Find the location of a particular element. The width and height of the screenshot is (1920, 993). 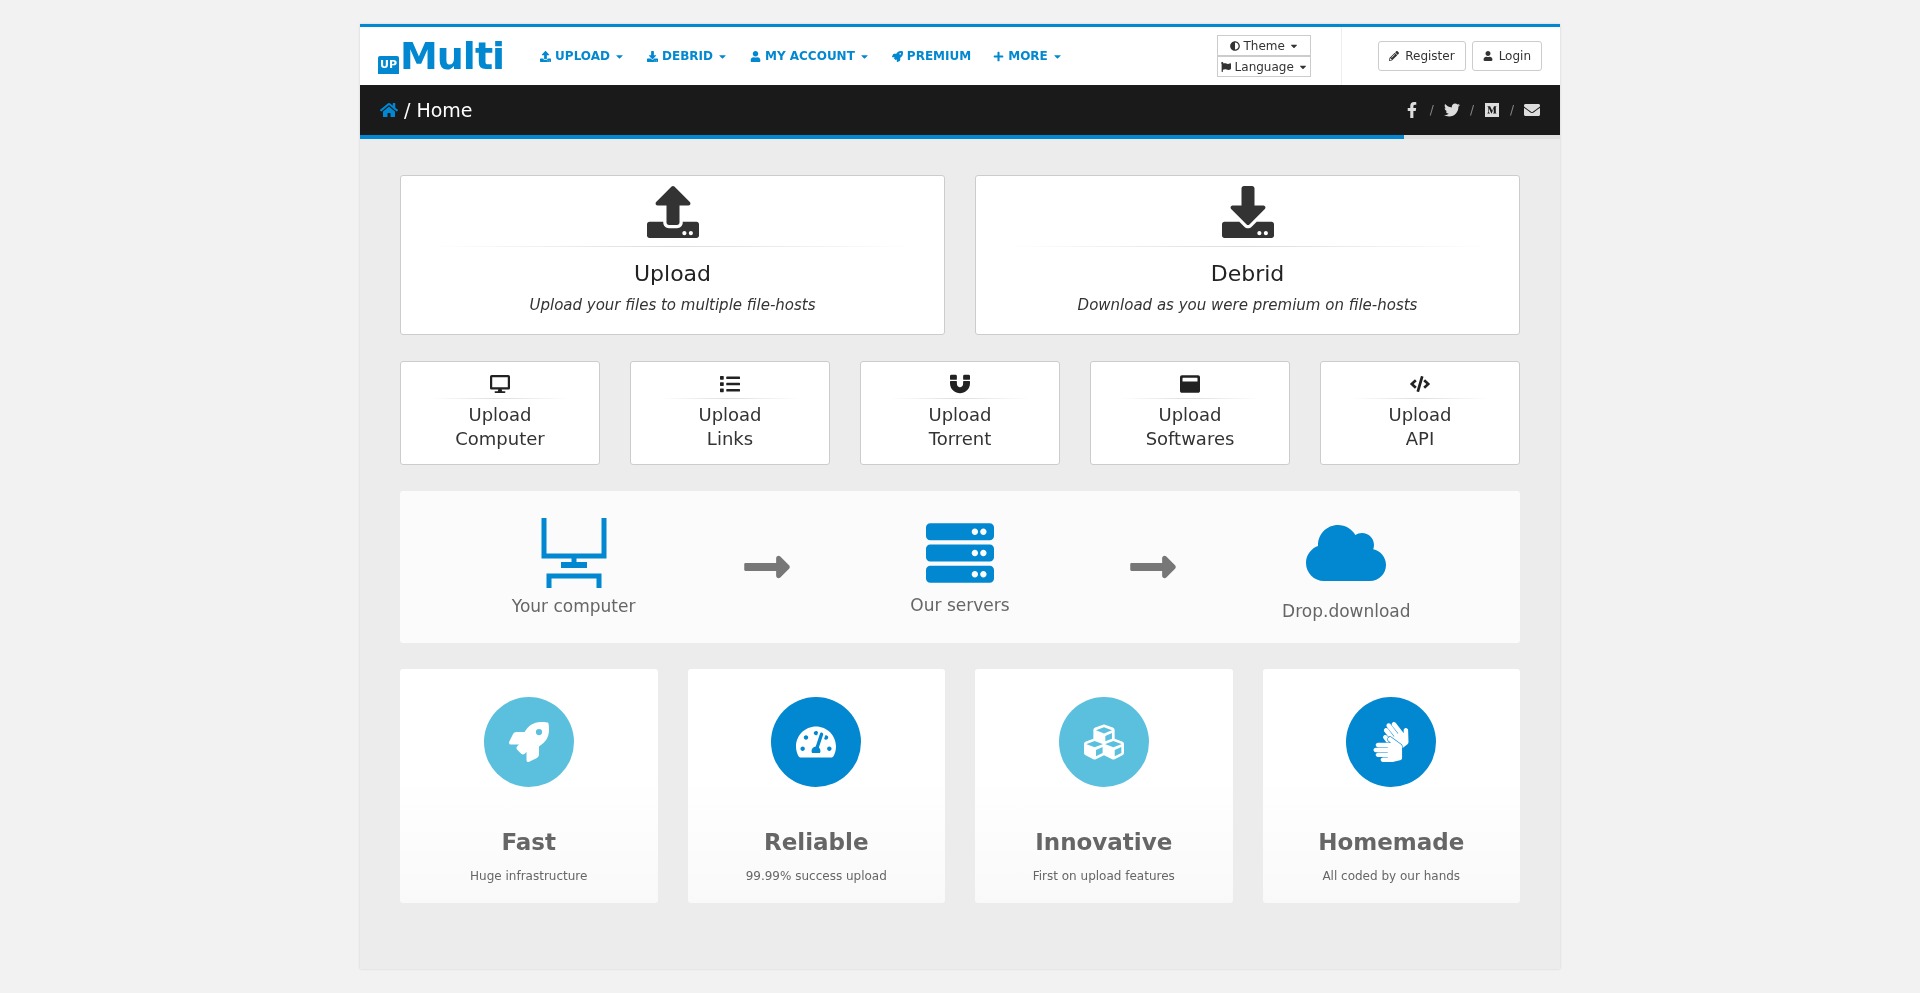

upload-option-card: Upload Computer is located at coordinates (500, 413).